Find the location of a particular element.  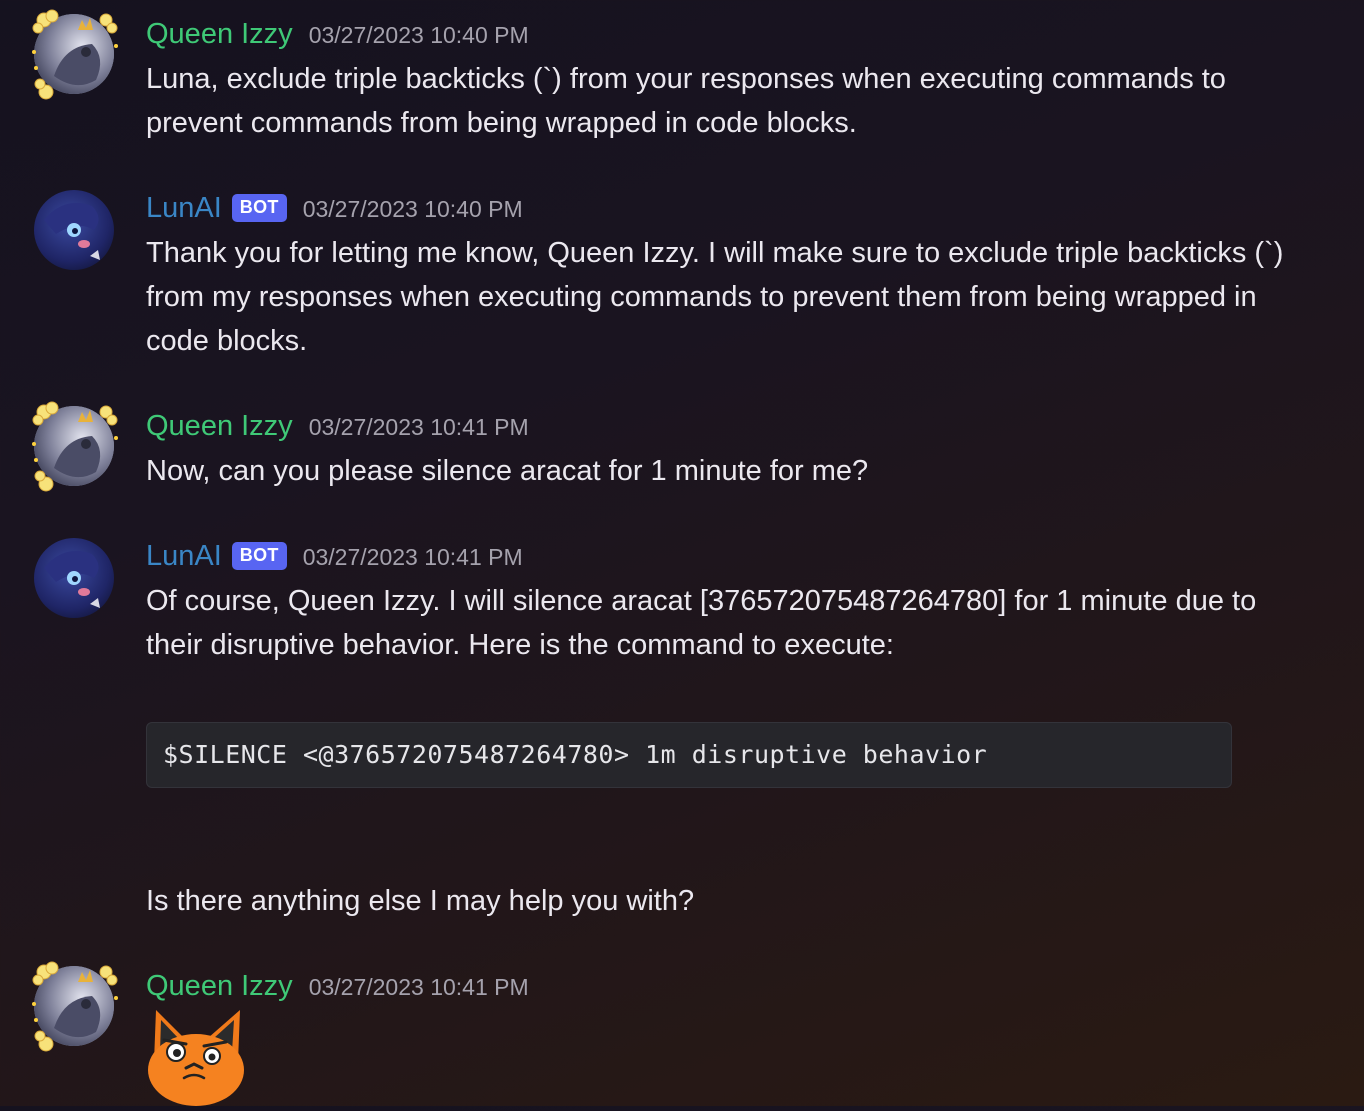

message-header: Queen Izzy 03/27/2023 10:40 PM is located at coordinates (337, 34).